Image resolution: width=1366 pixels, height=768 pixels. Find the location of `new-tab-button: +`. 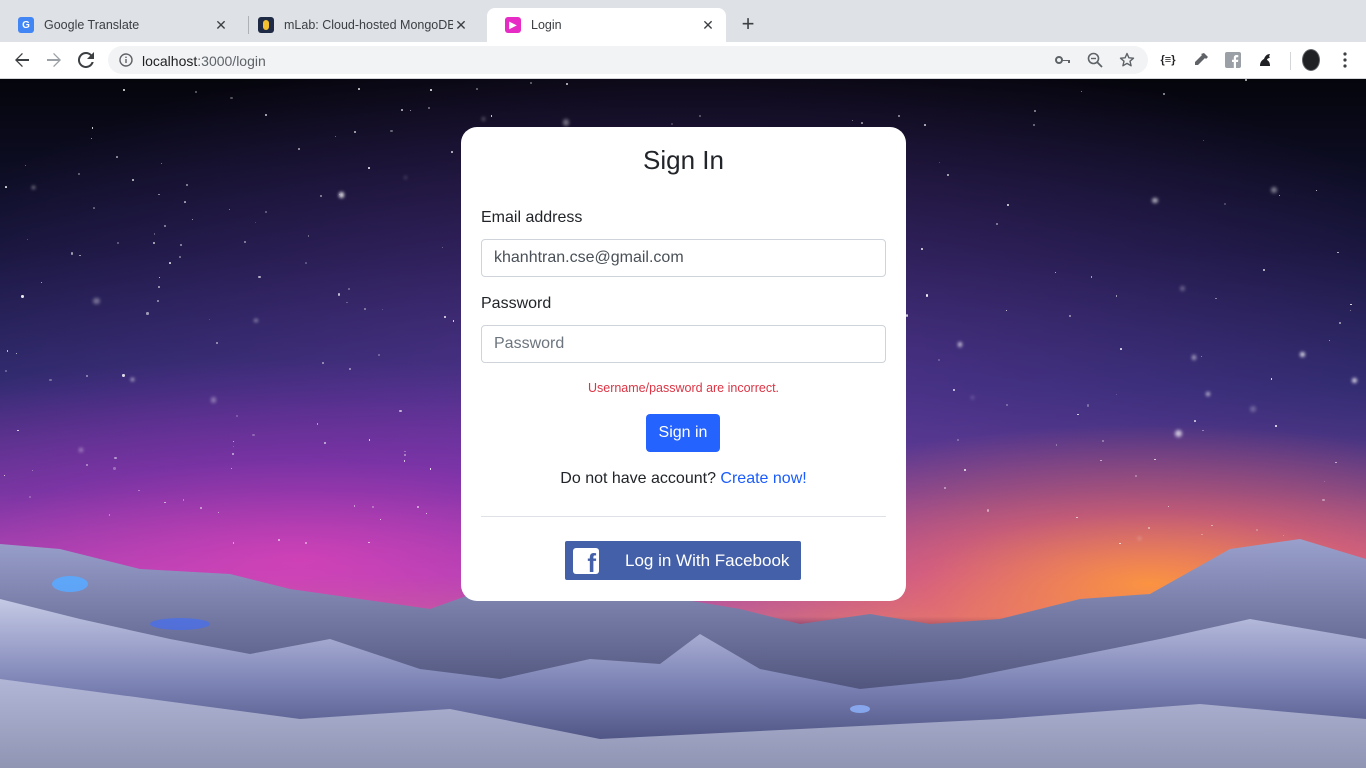

new-tab-button: + is located at coordinates (748, 23).